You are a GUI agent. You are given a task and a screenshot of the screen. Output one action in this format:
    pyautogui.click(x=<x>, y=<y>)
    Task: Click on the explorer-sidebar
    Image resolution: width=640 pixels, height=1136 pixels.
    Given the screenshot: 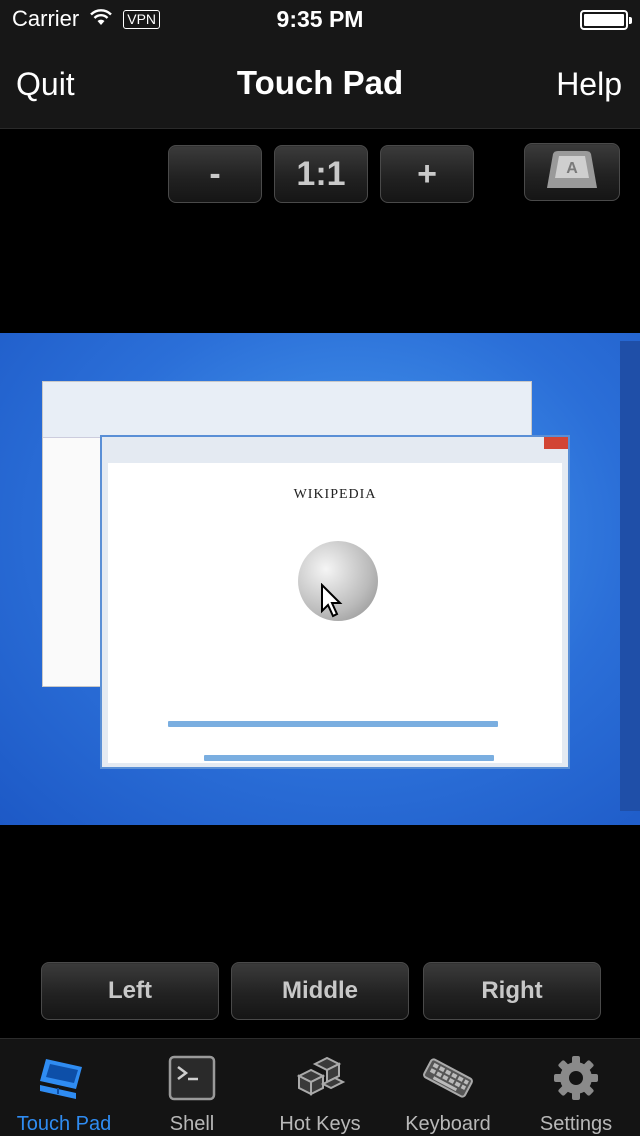 What is the action you would take?
    pyautogui.click(x=73, y=562)
    